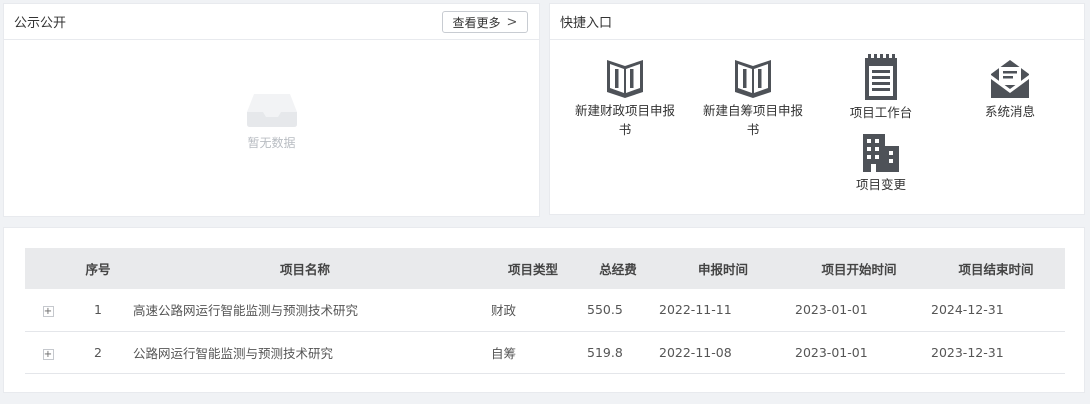 The width and height of the screenshot is (1090, 404). What do you see at coordinates (504, 311) in the screenshot?
I see `cell-project-type: 财政` at bounding box center [504, 311].